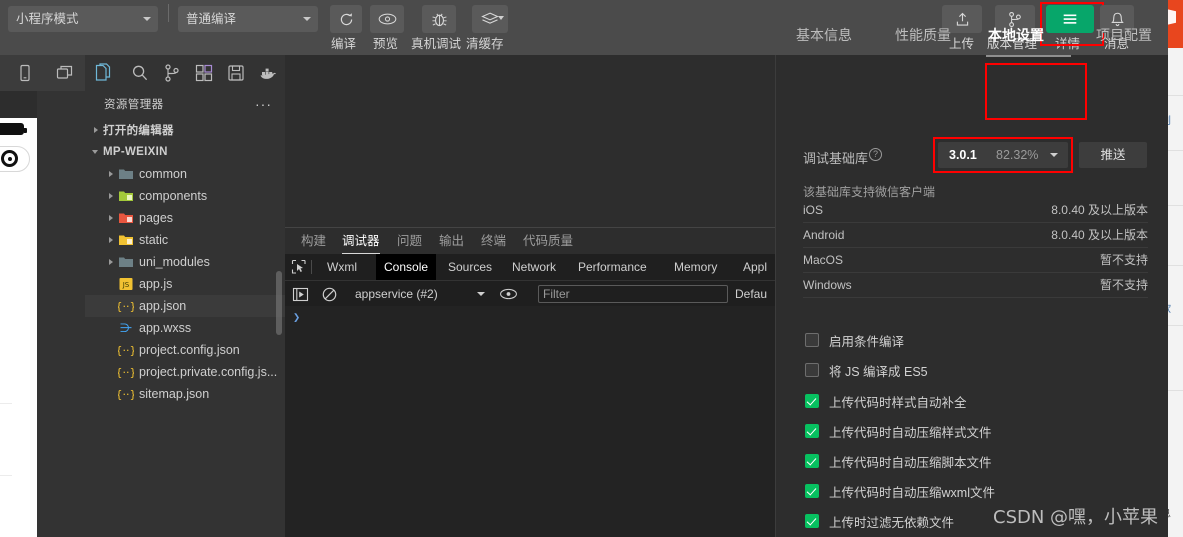 This screenshot has height=537, width=1183. What do you see at coordinates (185, 152) in the screenshot?
I see `sidebar-section-mp-weixin: MP-WEIXIN` at bounding box center [185, 152].